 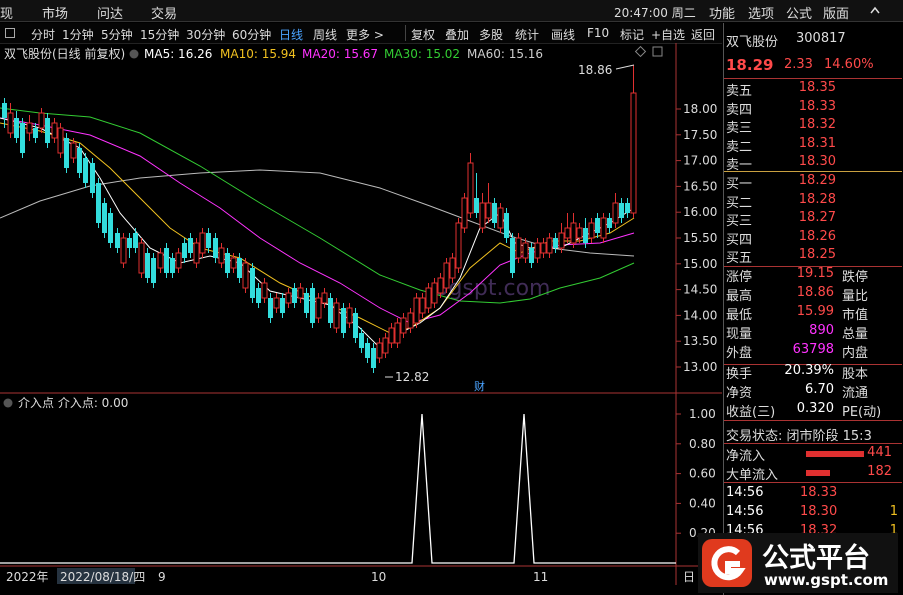 I want to click on ma30-label: MA30: 15.02, so click(x=422, y=54).